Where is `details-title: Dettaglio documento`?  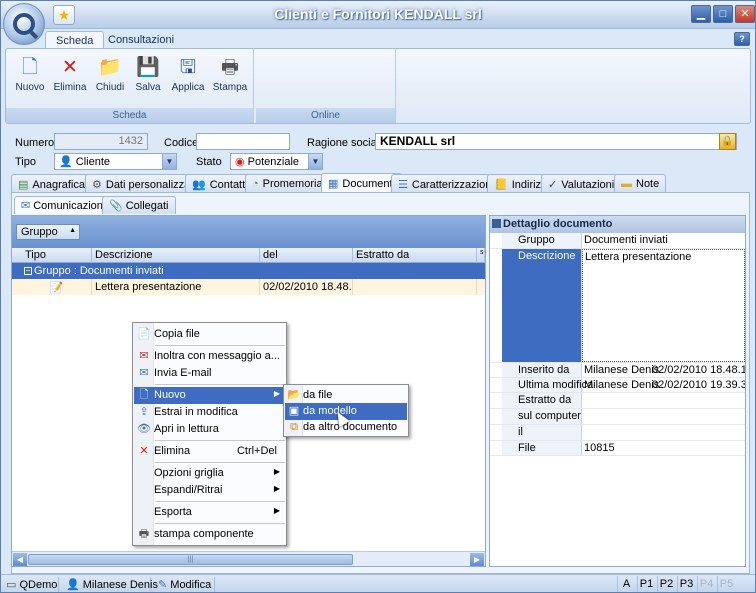 details-title: Dettaglio documento is located at coordinates (617, 224).